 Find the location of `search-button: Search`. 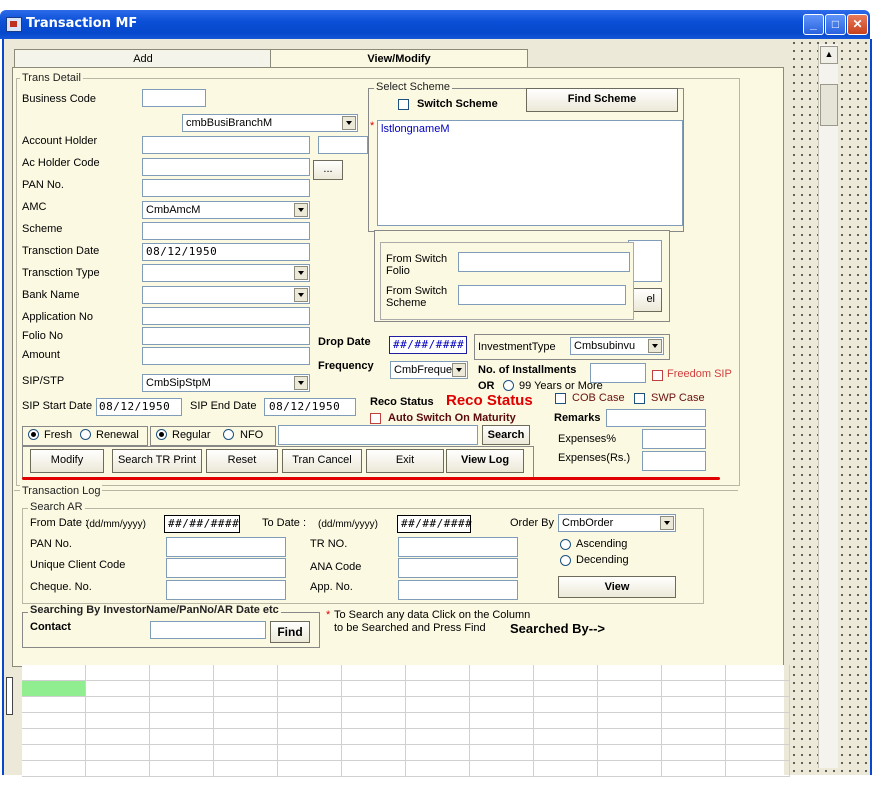

search-button: Search is located at coordinates (506, 435).